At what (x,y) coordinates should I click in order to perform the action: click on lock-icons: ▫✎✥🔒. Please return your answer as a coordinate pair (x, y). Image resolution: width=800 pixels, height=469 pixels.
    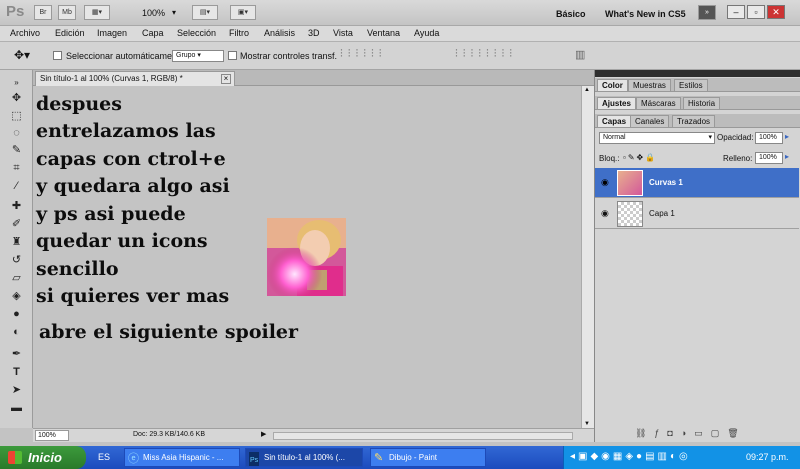
    Looking at the image, I should click on (640, 157).